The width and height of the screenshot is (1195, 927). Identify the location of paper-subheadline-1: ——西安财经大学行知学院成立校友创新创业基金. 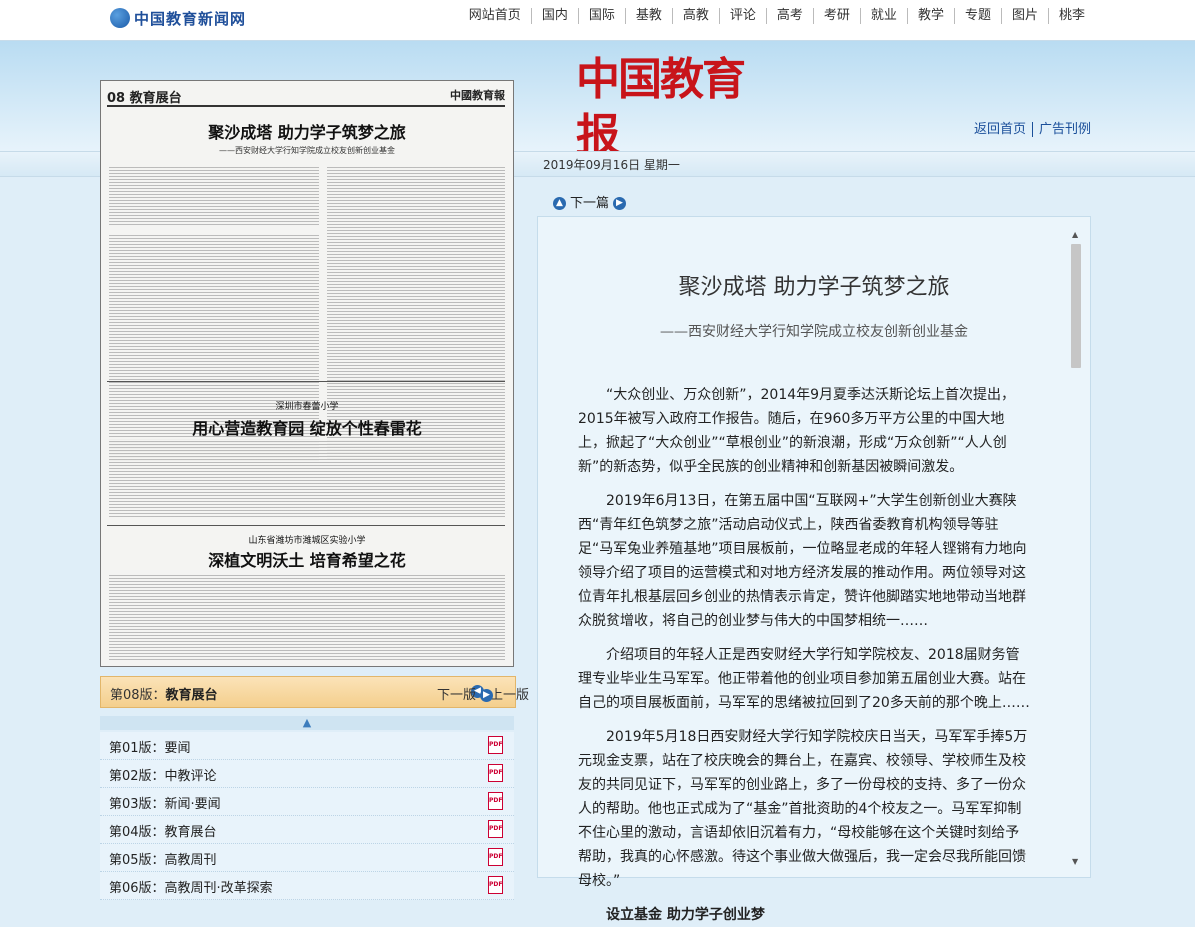
(307, 150).